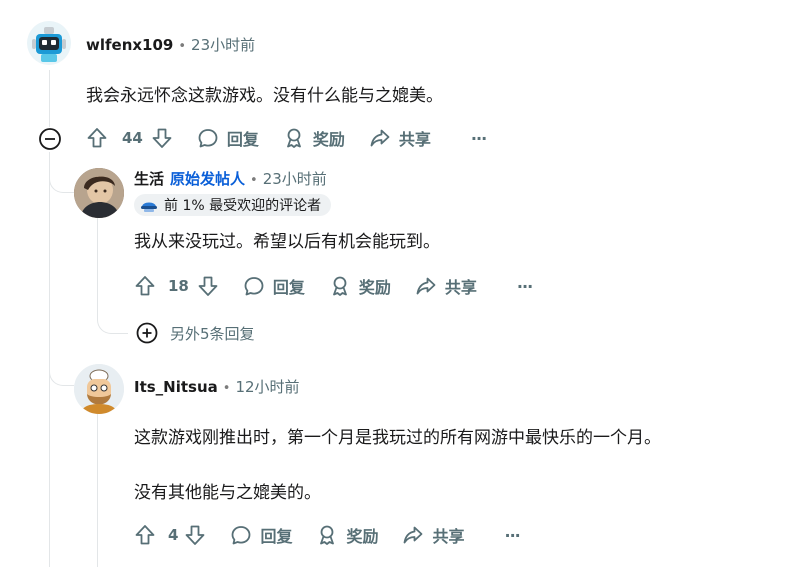 This screenshot has width=809, height=567. What do you see at coordinates (97, 263) in the screenshot?
I see `thread-line-reply1` at bounding box center [97, 263].